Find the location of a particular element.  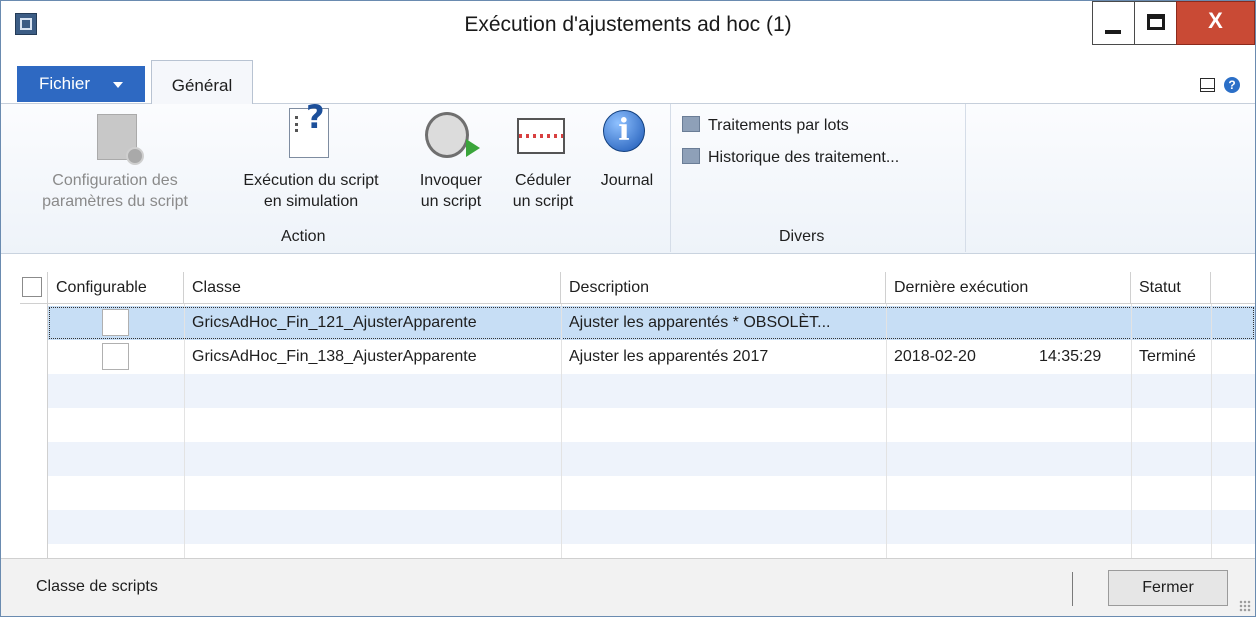

batch-icon is located at coordinates (691, 124).